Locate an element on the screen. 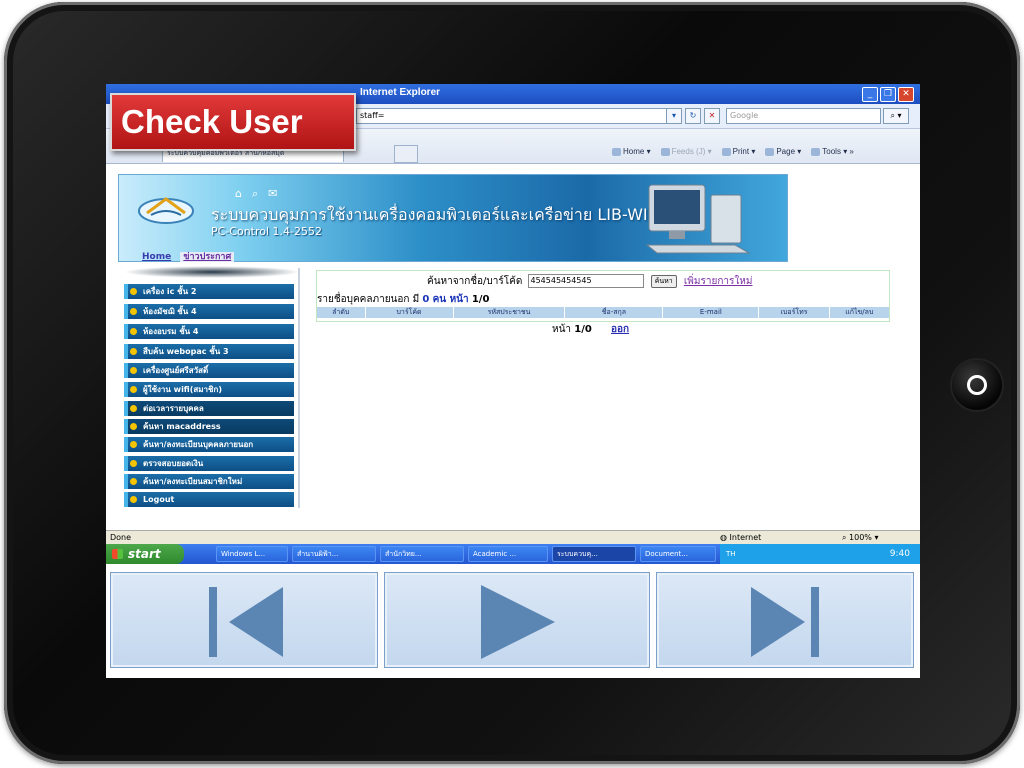 This screenshot has height=768, width=1024. print-tool: Print ▾ is located at coordinates (738, 151).